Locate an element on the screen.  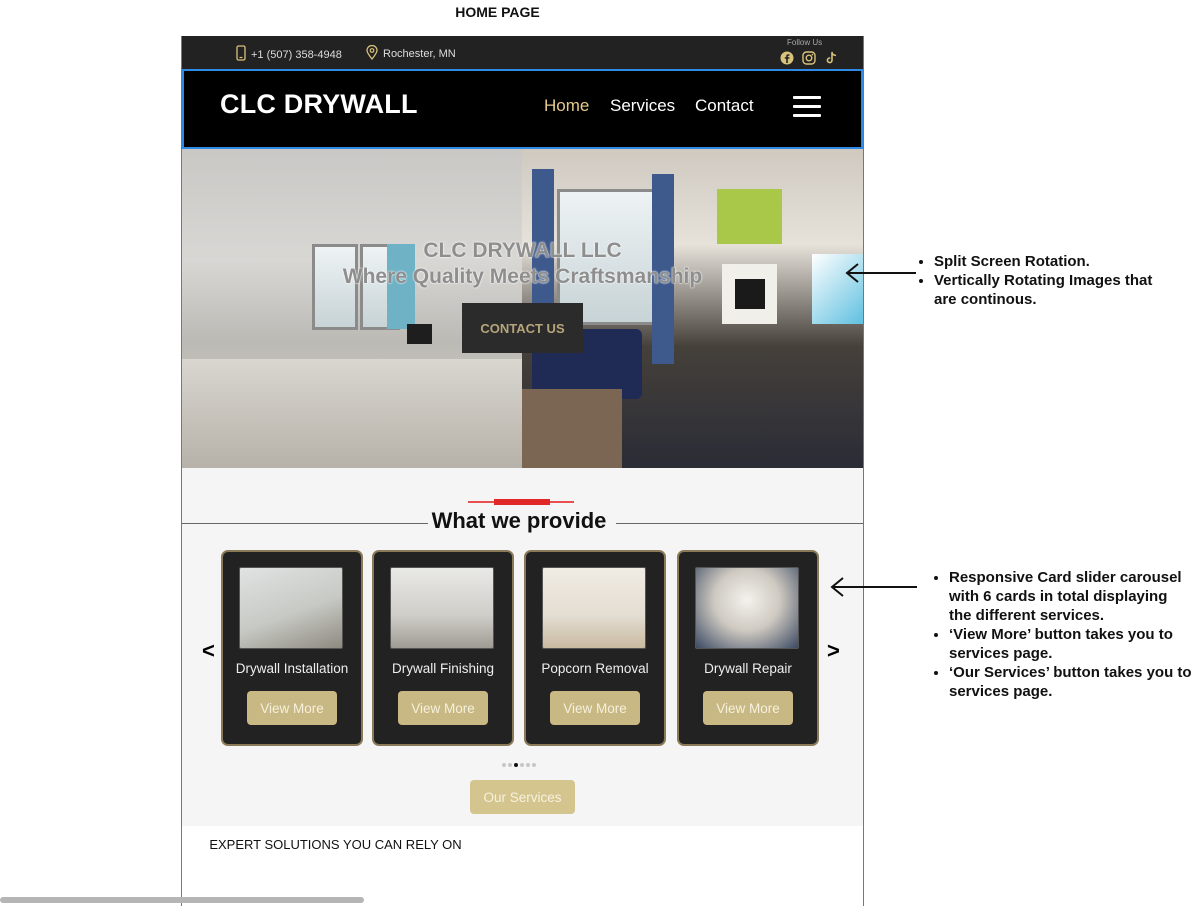
page-label: HOME PAGE is located at coordinates (497, 12).